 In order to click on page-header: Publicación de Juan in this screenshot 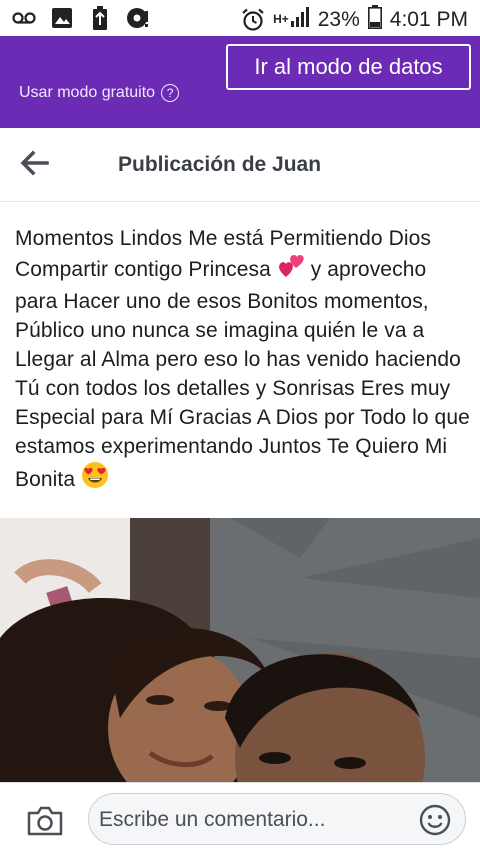, I will do `click(240, 165)`.